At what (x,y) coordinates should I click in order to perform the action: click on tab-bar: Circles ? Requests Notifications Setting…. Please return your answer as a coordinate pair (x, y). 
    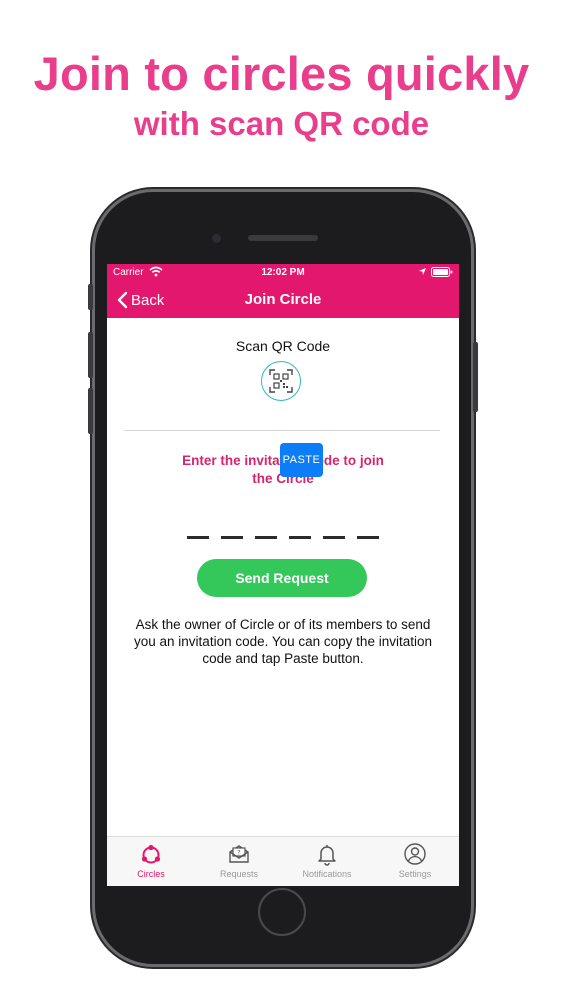
    Looking at the image, I should click on (283, 861).